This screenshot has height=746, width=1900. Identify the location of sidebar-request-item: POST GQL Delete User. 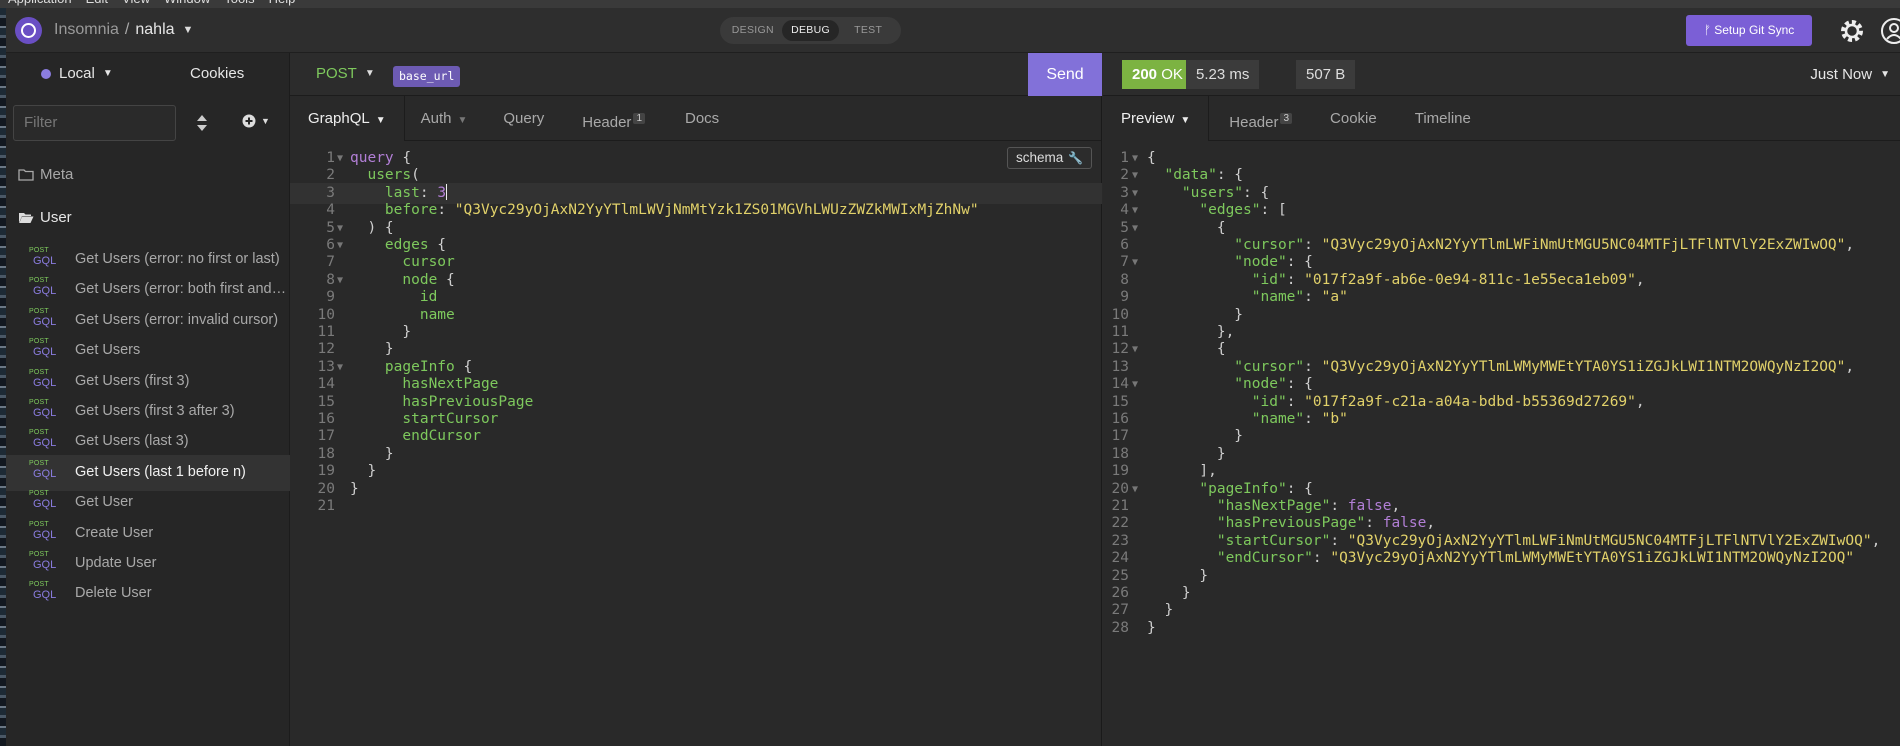
(148, 594).